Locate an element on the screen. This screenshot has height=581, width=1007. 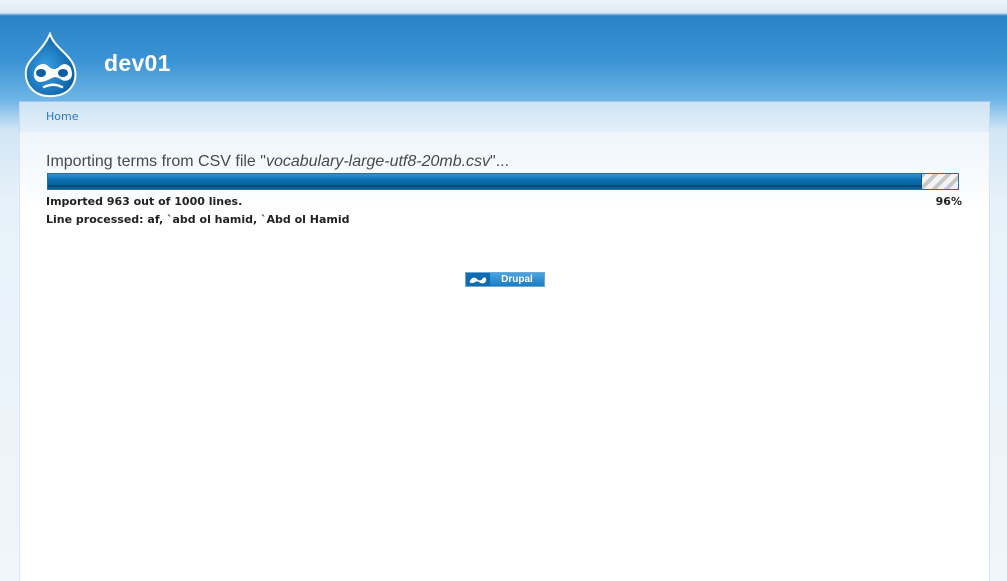
site-name: dev01 is located at coordinates (137, 63).